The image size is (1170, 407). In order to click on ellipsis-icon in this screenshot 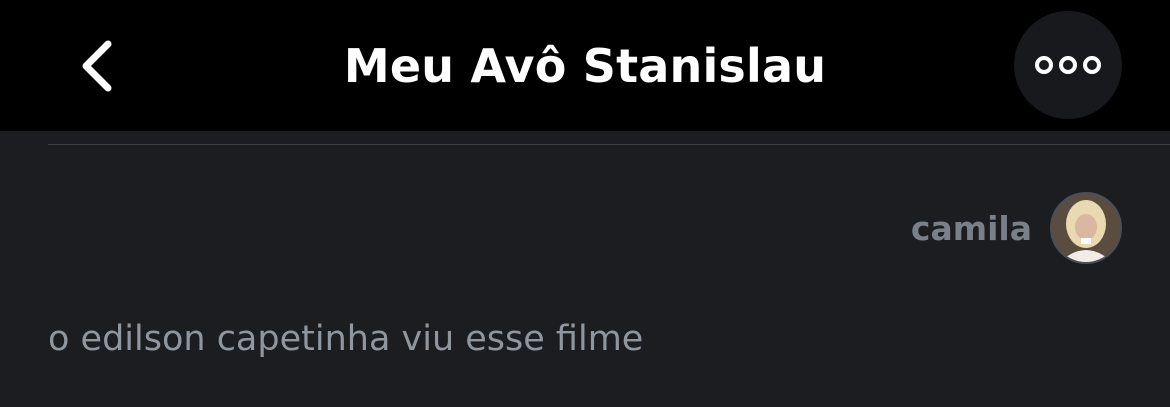, I will do `click(1068, 65)`.